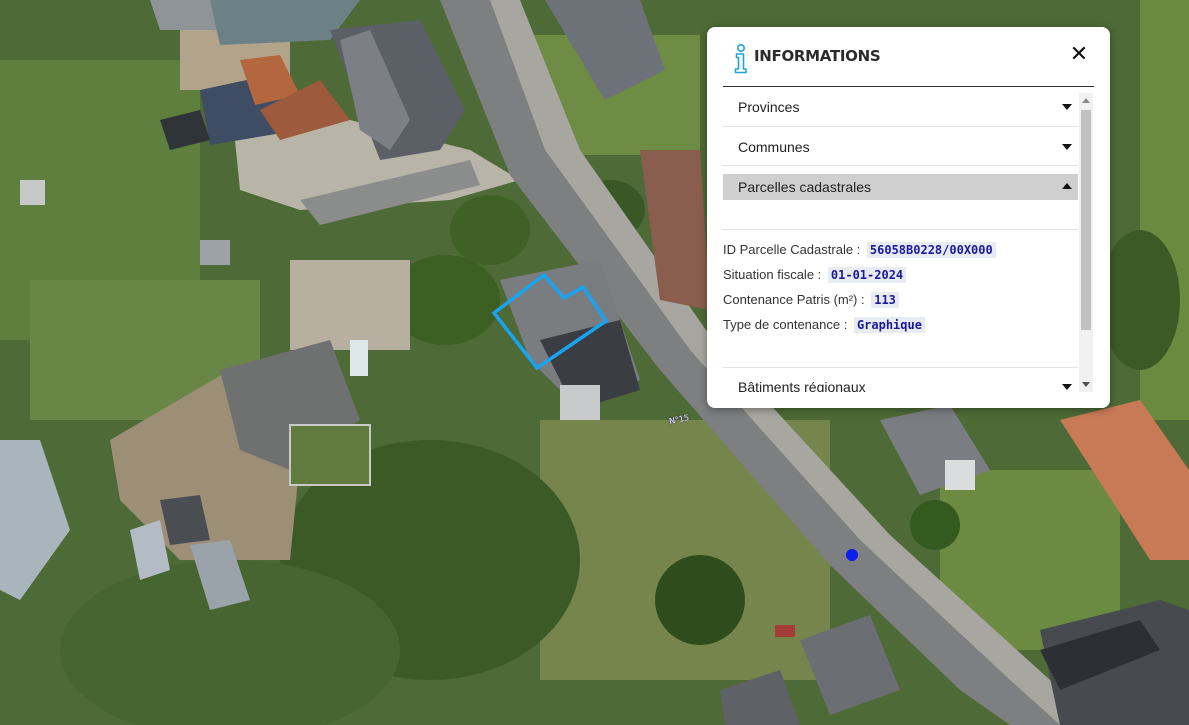 This screenshot has height=725, width=1189. Describe the element at coordinates (885, 300) in the screenshot. I see `area-value: 113` at that location.